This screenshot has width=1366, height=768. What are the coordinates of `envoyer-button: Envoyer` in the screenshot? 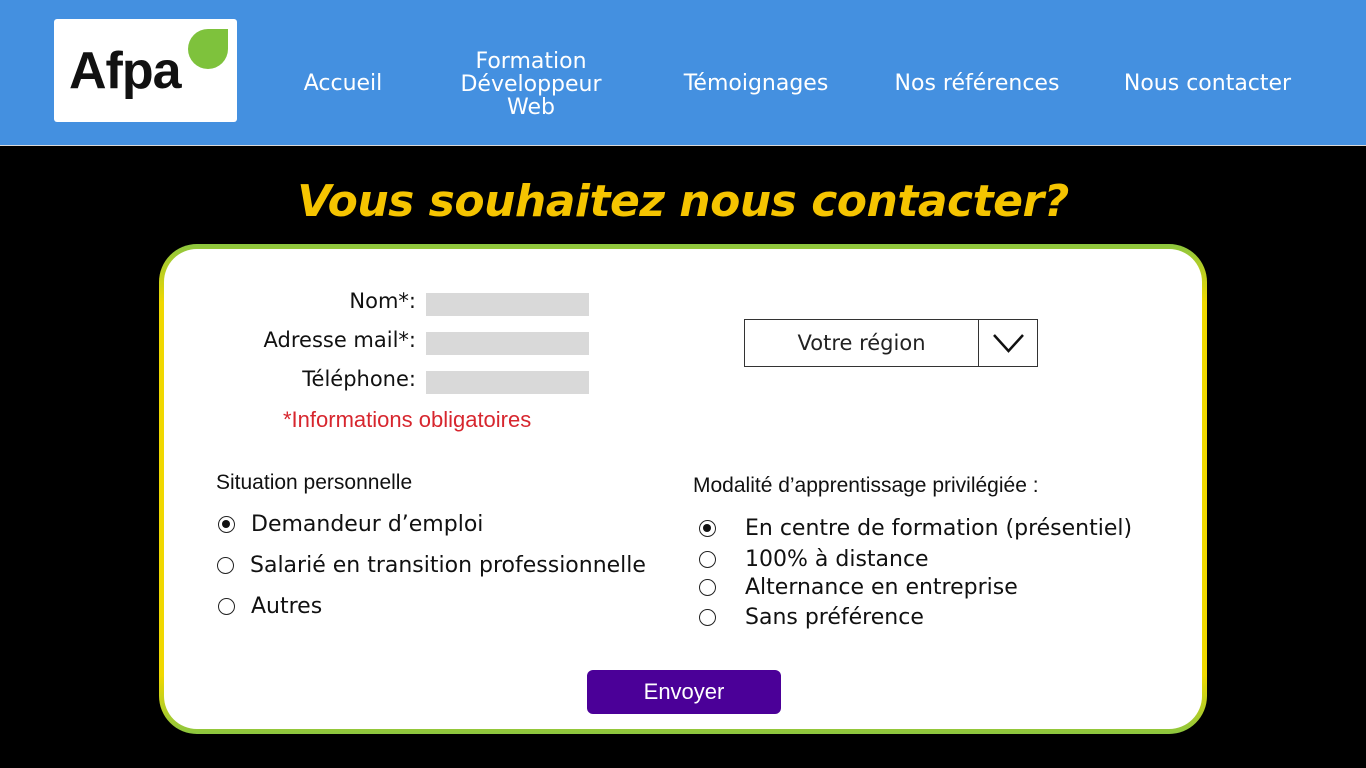 It's located at (684, 692).